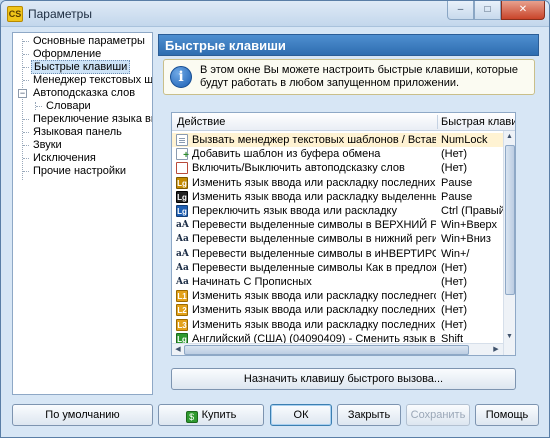 This screenshot has height=438, width=550. What do you see at coordinates (91, 80) in the screenshot?
I see `nav-item-template-manager: Менеджер текстовых шаблонов` at bounding box center [91, 80].